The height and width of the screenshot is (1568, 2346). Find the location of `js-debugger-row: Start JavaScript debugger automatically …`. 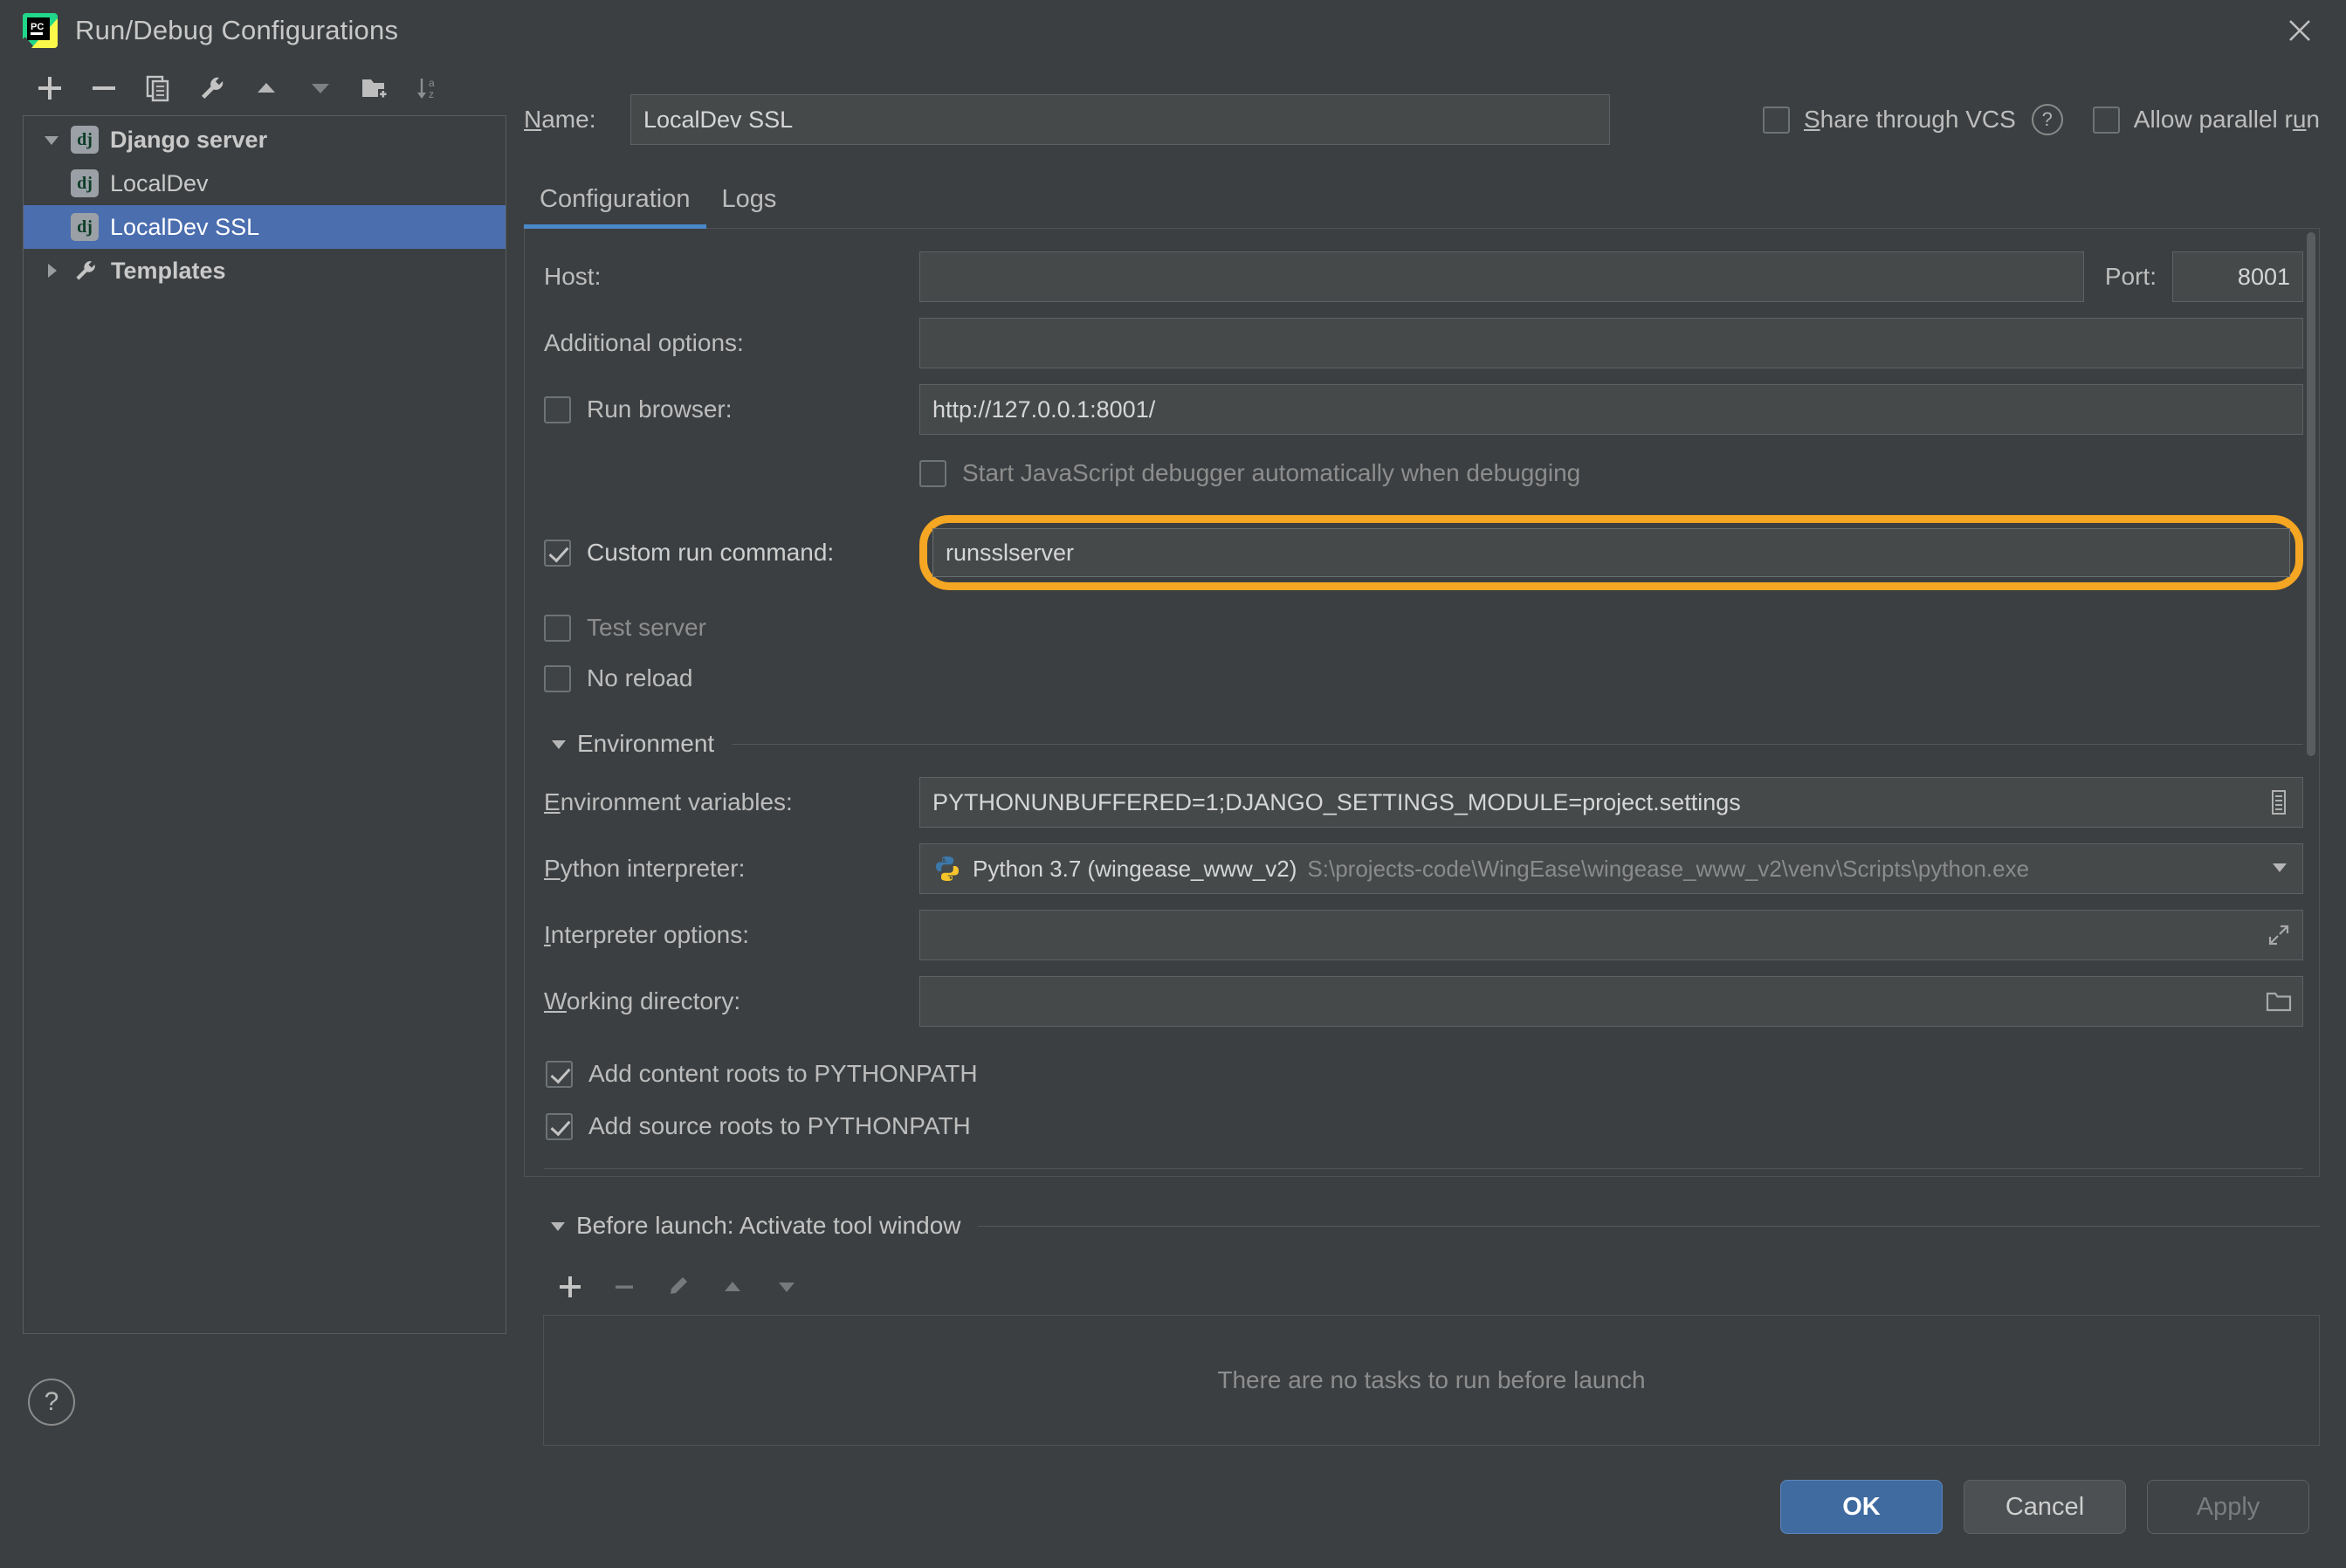

js-debugger-row: Start JavaScript debugger automatically … is located at coordinates (1423, 473).